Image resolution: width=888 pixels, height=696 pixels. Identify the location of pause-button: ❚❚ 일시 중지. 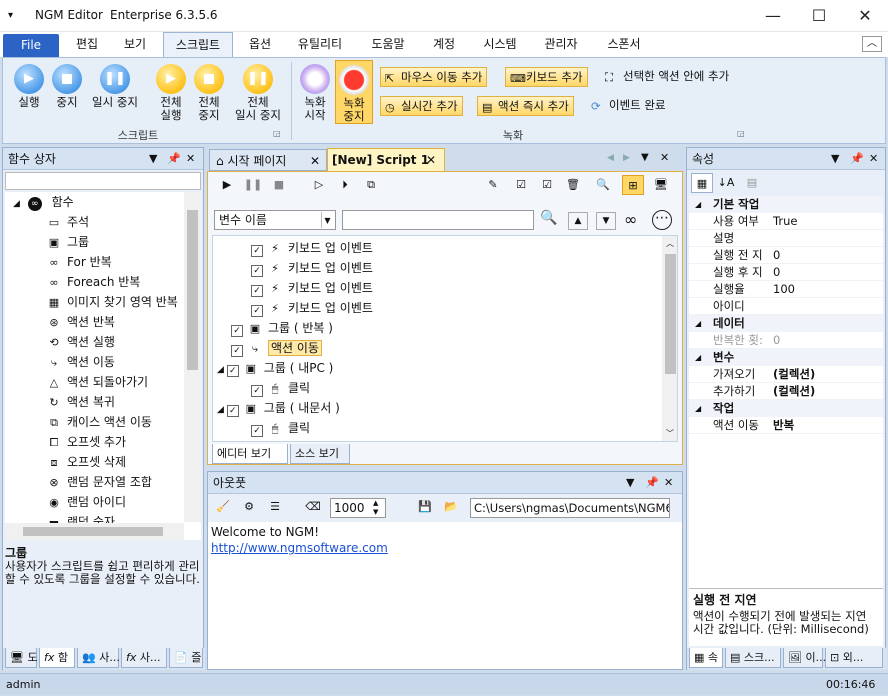
(115, 86).